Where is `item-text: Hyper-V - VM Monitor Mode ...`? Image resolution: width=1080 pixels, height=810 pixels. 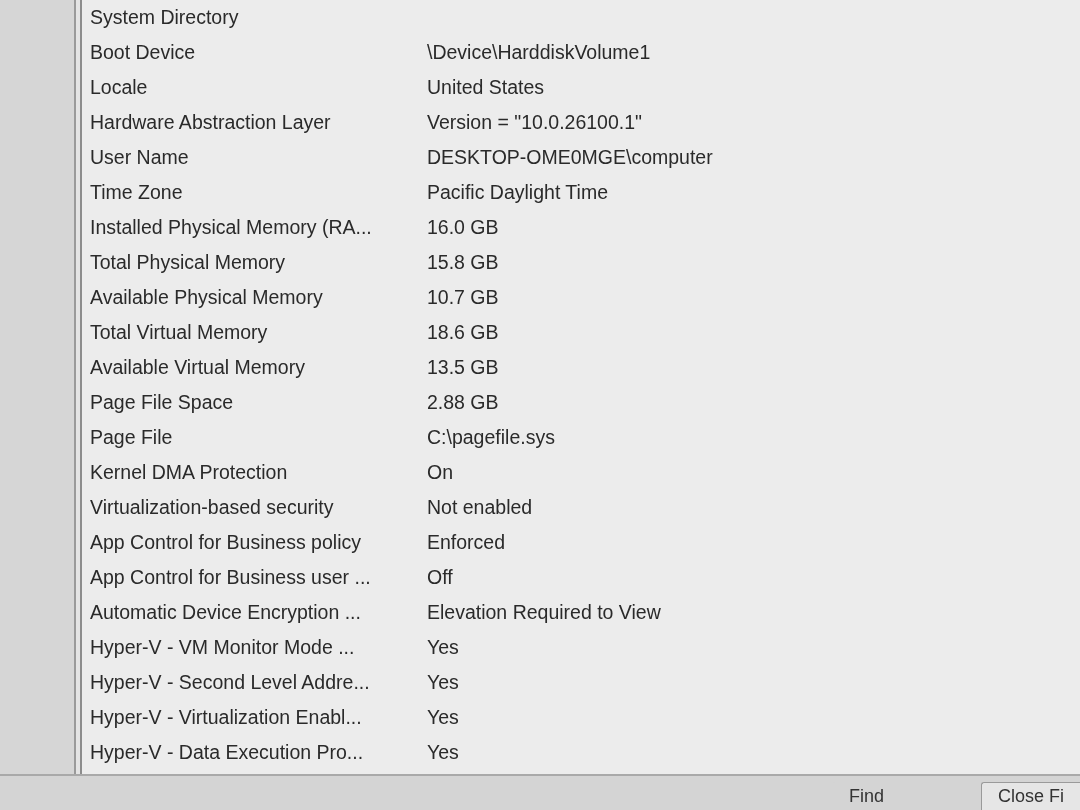 item-text: Hyper-V - VM Monitor Mode ... is located at coordinates (223, 647).